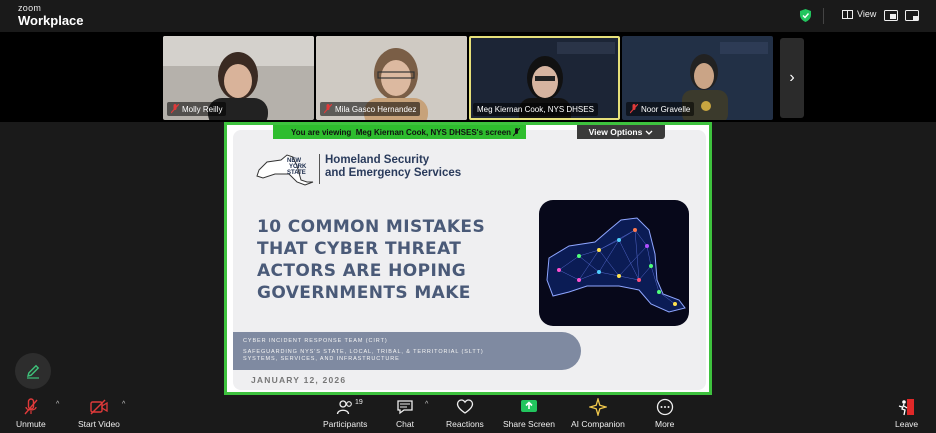  I want to click on zoom-workplace-logo: zoom Workplace, so click(51, 15).